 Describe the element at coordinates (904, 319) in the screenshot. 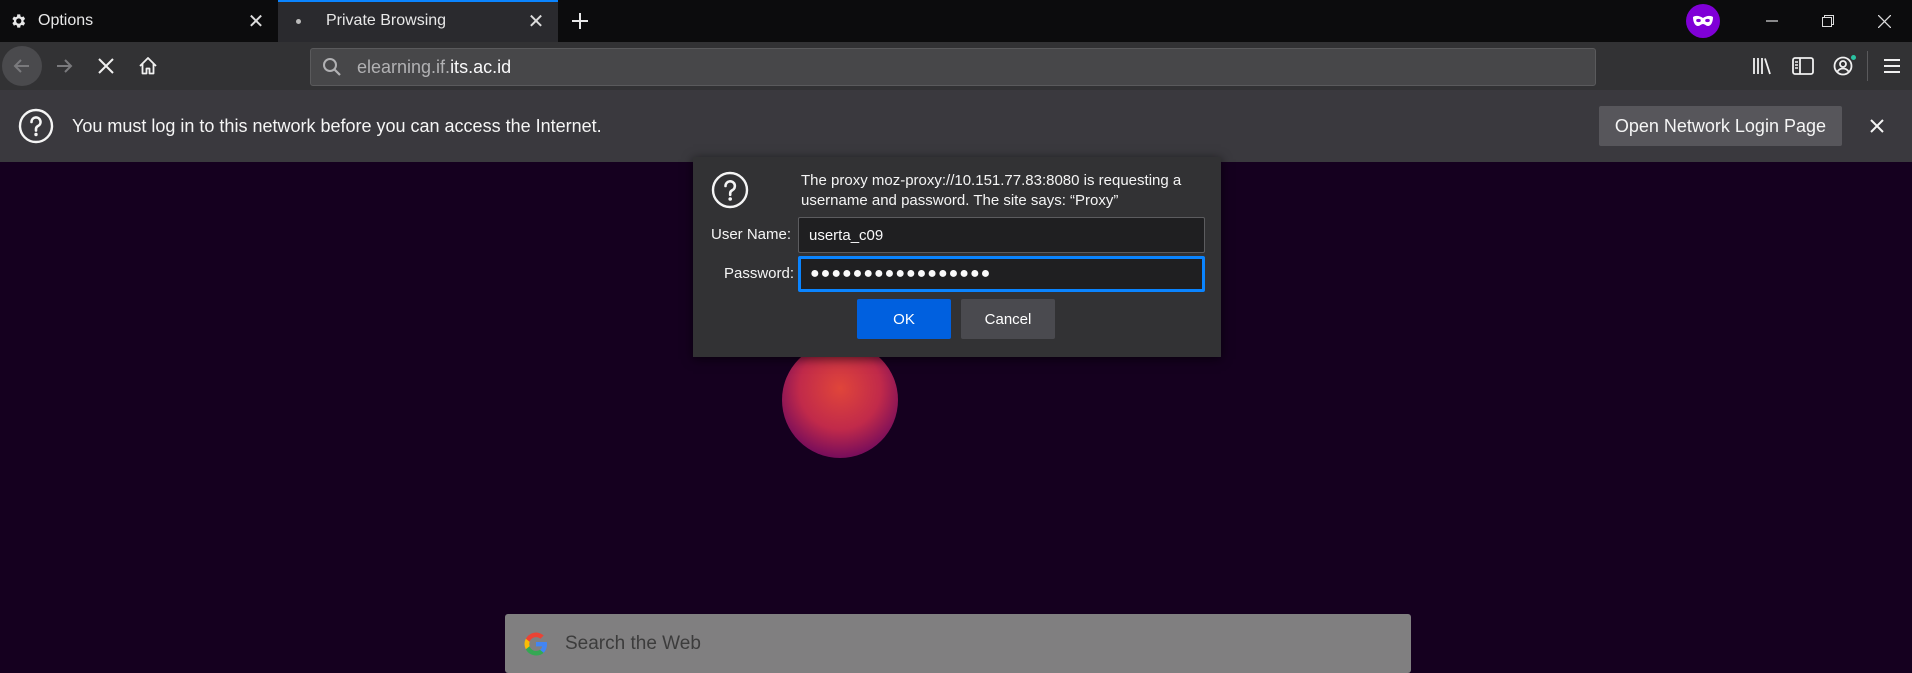

I see `ok-button: OK` at that location.